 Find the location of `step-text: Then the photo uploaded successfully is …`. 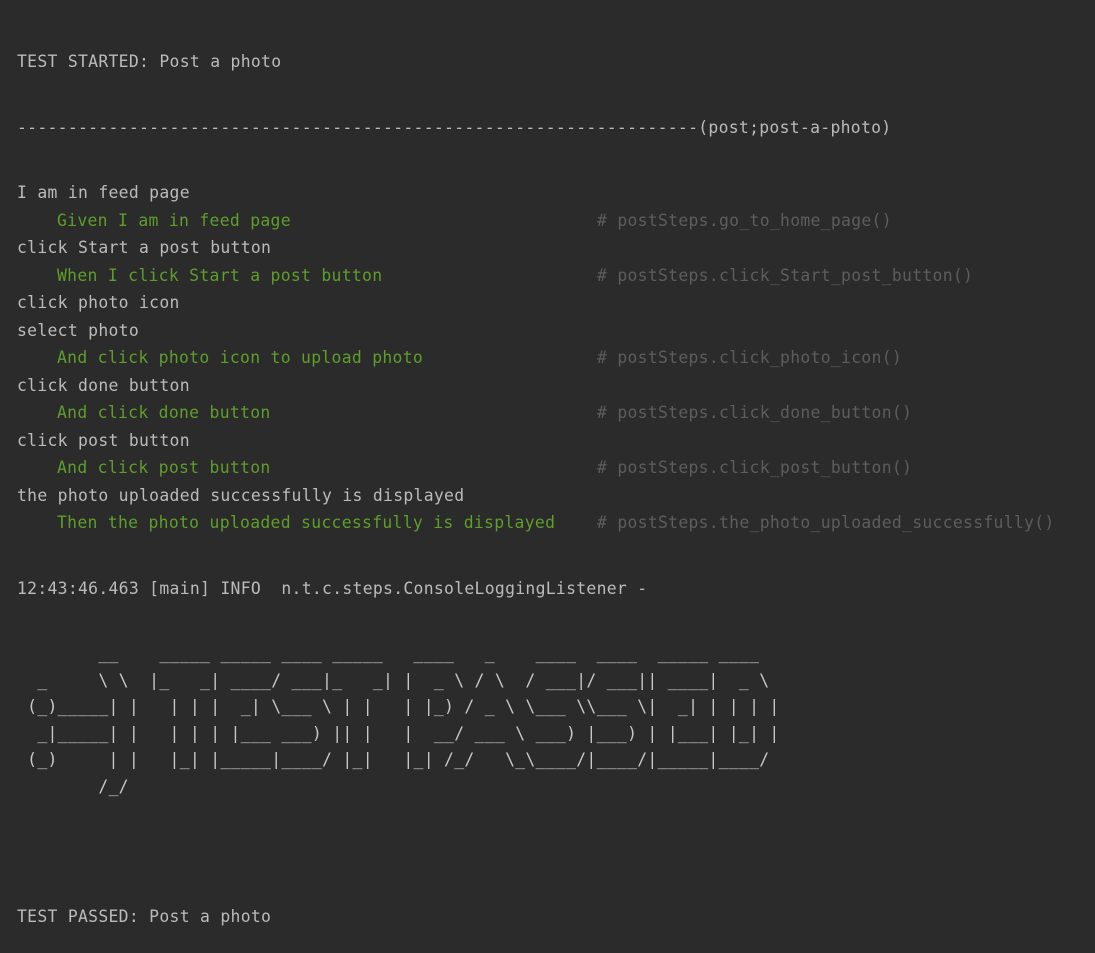

step-text: Then the photo uploaded successfully is … is located at coordinates (311, 522).